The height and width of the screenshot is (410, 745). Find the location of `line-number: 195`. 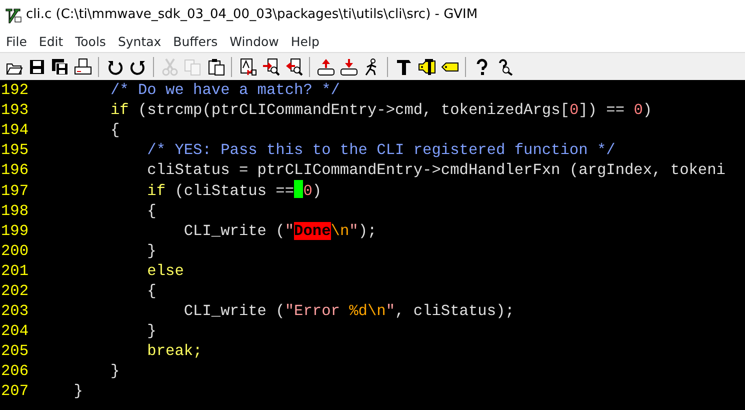

line-number: 195 is located at coordinates (15, 150).